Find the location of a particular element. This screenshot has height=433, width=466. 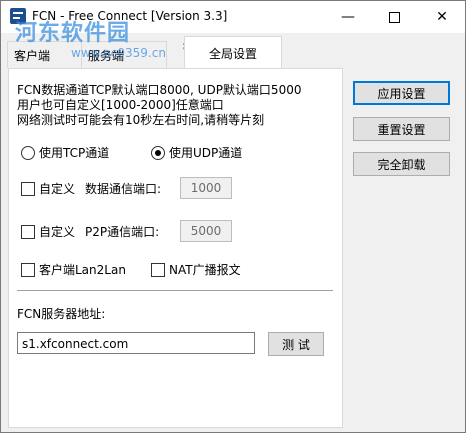

lan2lan-checkbox is located at coordinates (28, 269).